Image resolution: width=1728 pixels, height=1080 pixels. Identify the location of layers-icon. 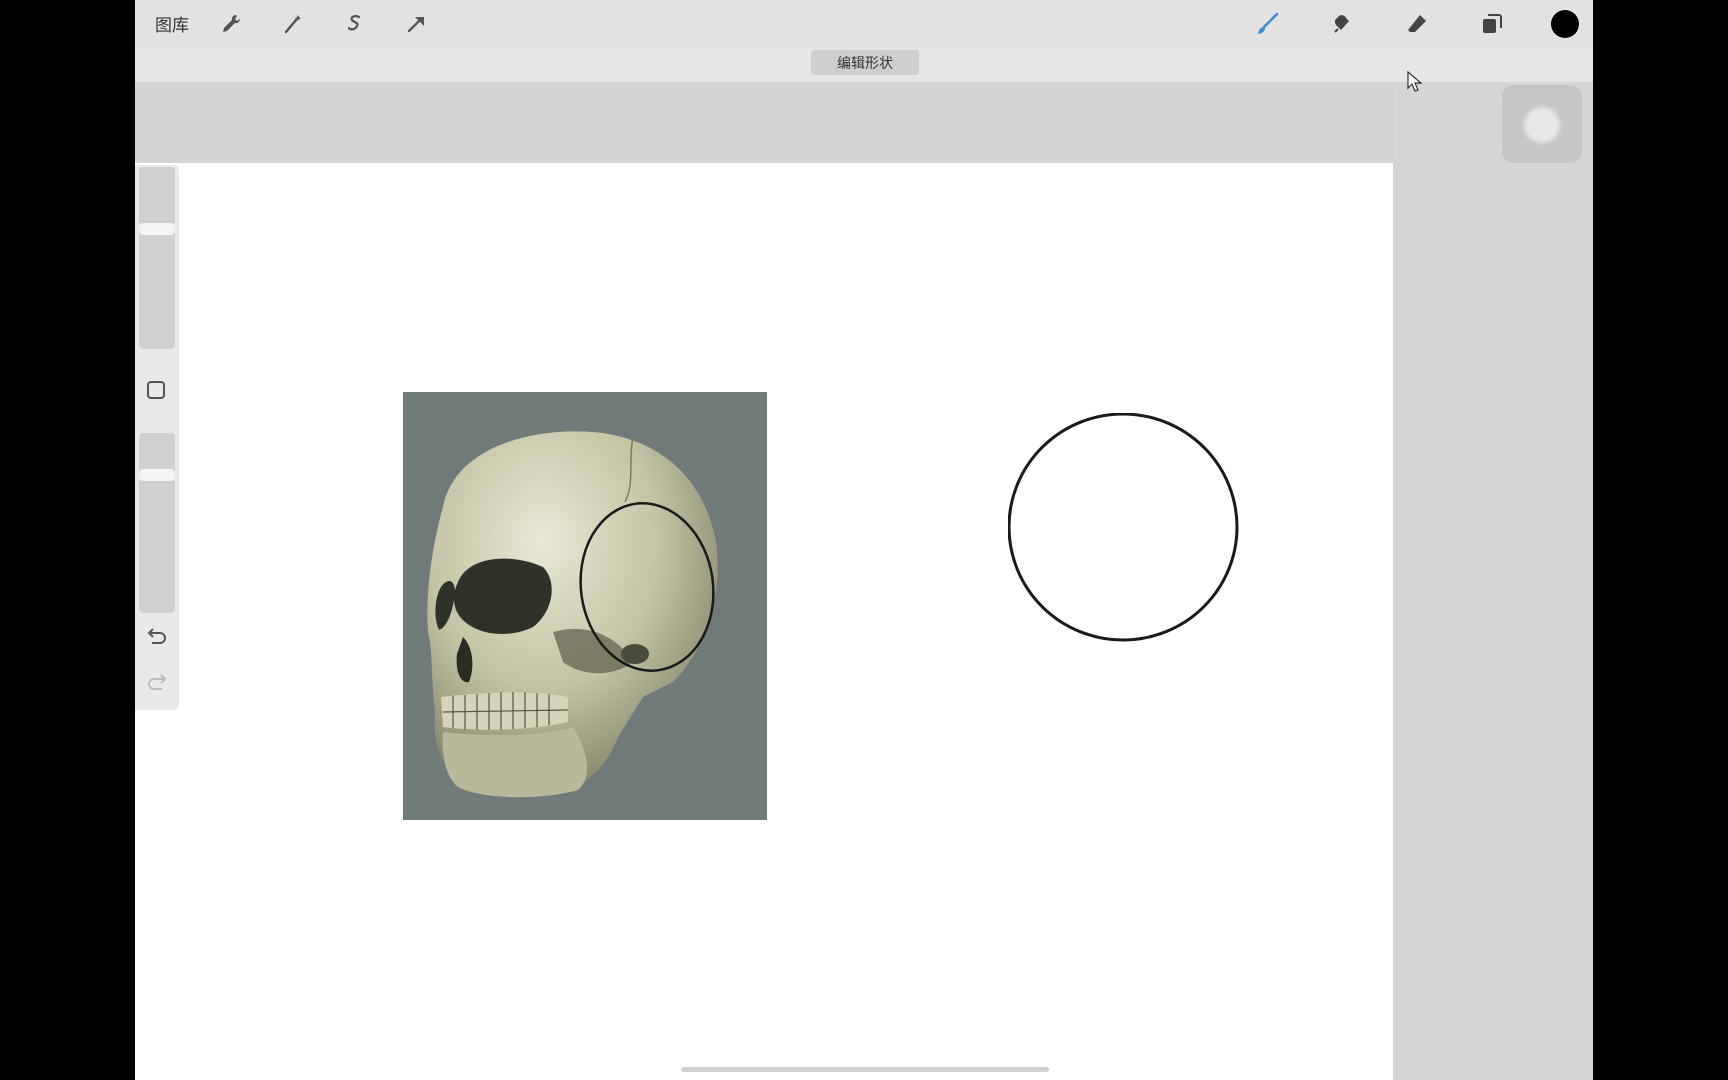
(1492, 24).